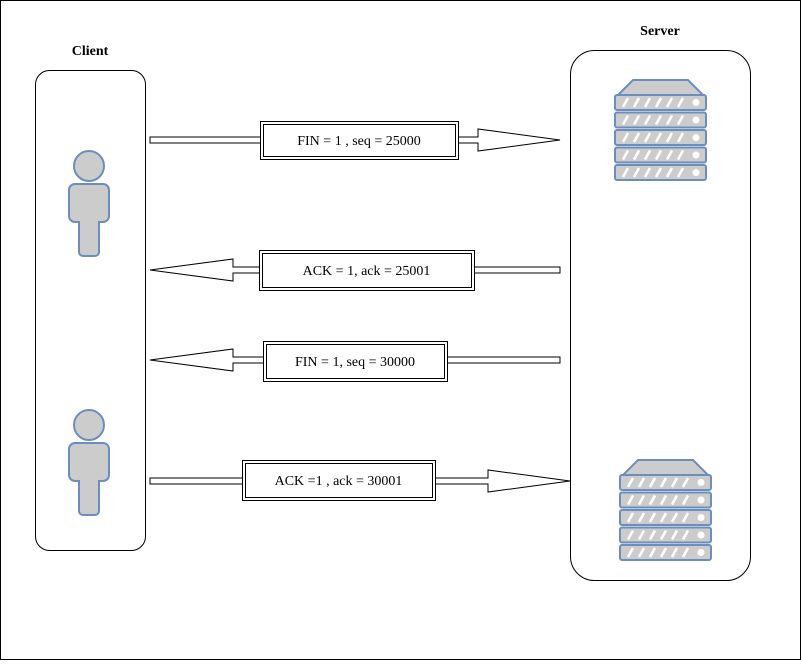 Image resolution: width=802 pixels, height=666 pixels. What do you see at coordinates (339, 481) in the screenshot?
I see `message-label: ACK =1 , ack = 30001` at bounding box center [339, 481].